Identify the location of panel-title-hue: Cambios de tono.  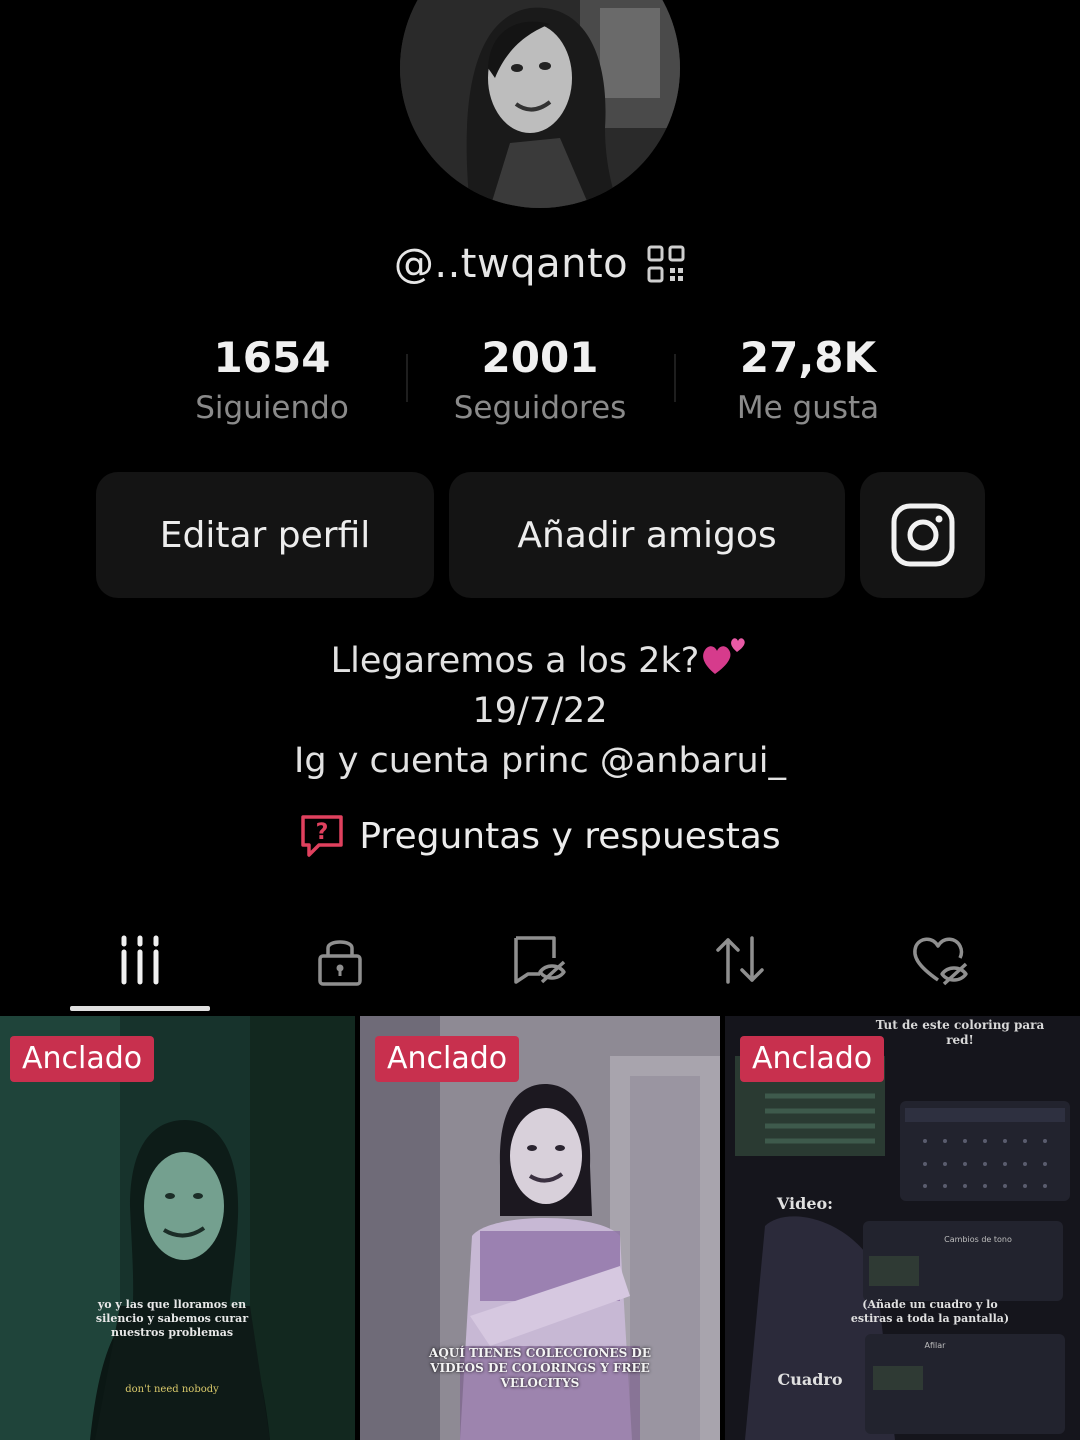
(978, 1239).